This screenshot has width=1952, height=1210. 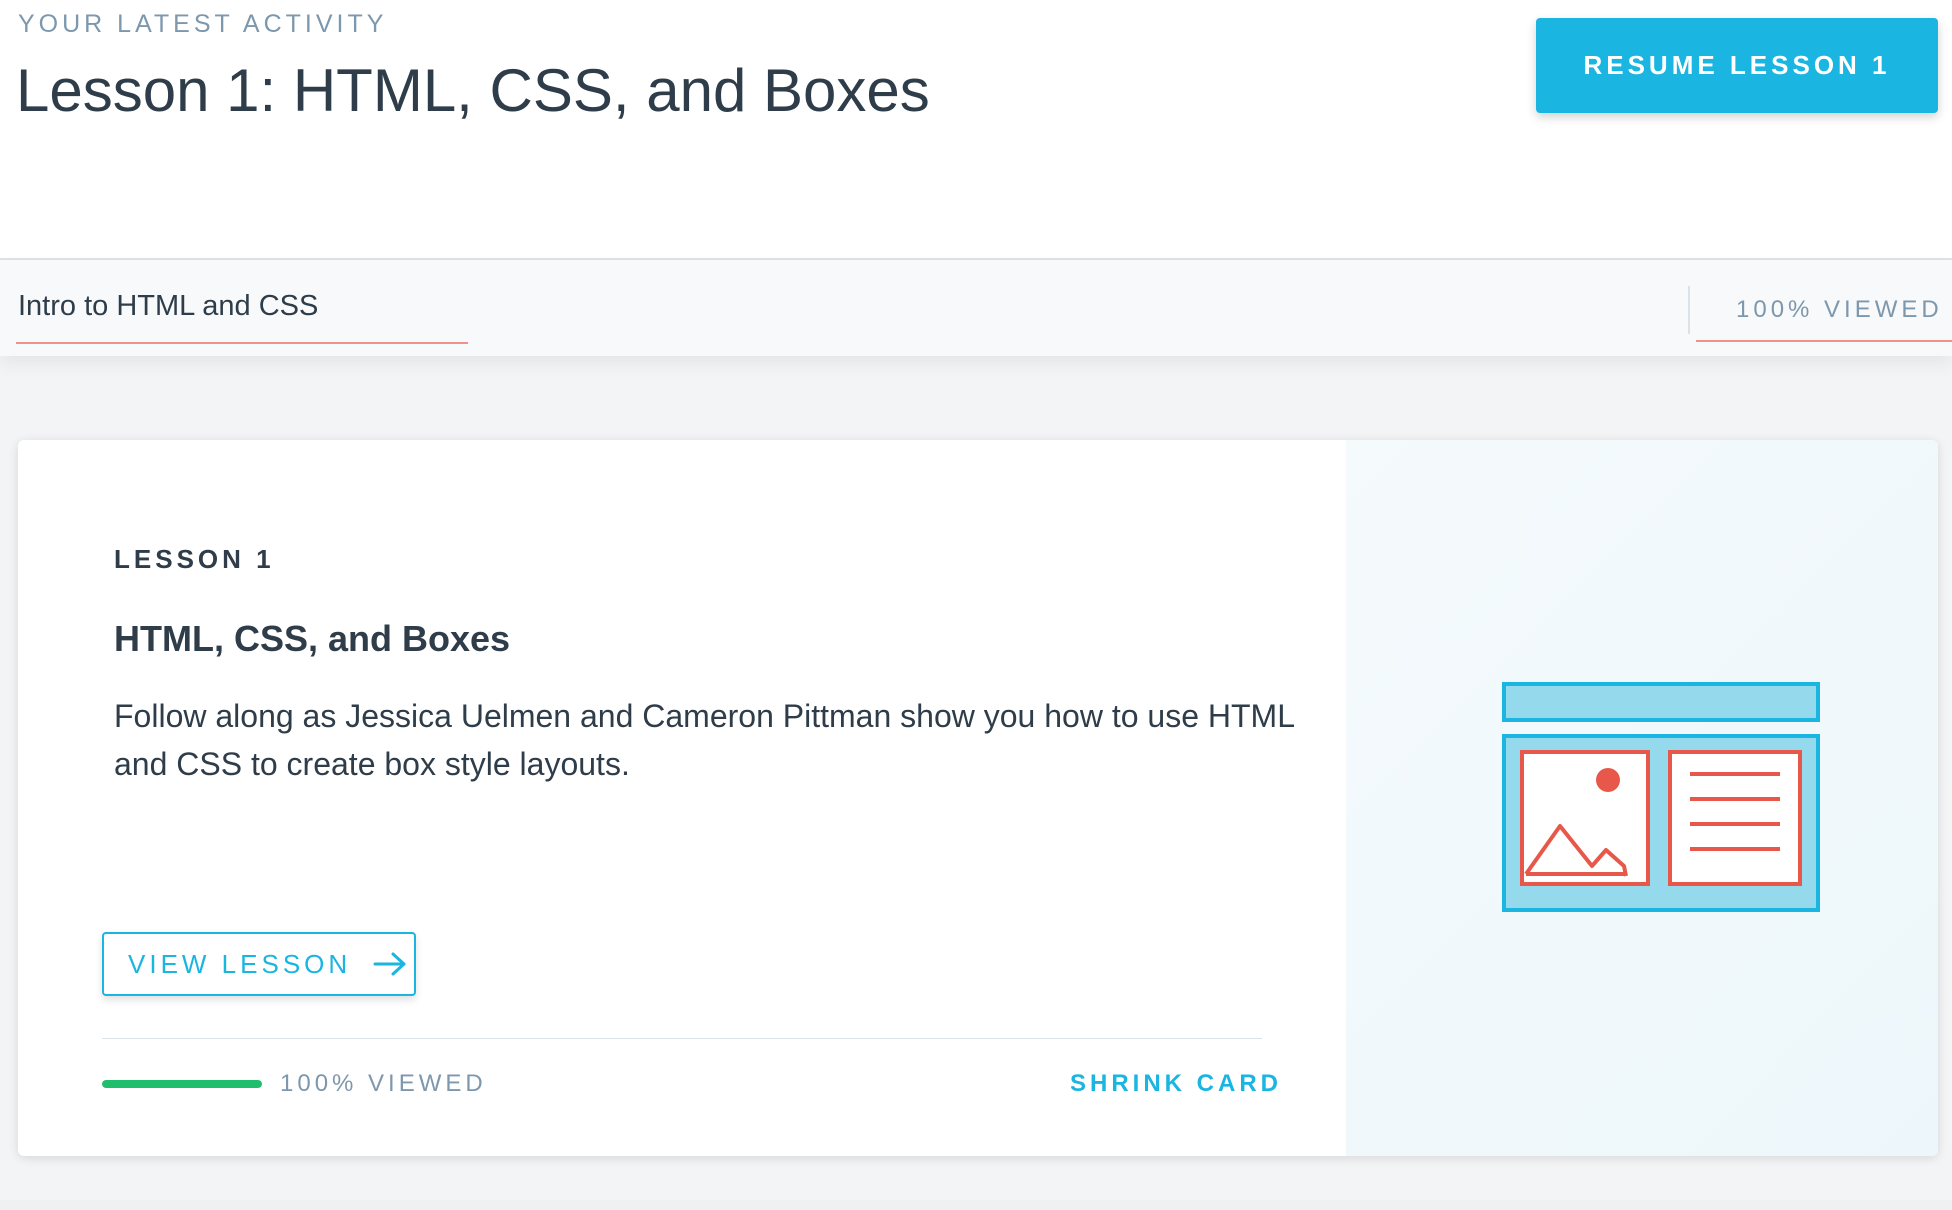 What do you see at coordinates (976, 1205) in the screenshot?
I see `next-section-edge` at bounding box center [976, 1205].